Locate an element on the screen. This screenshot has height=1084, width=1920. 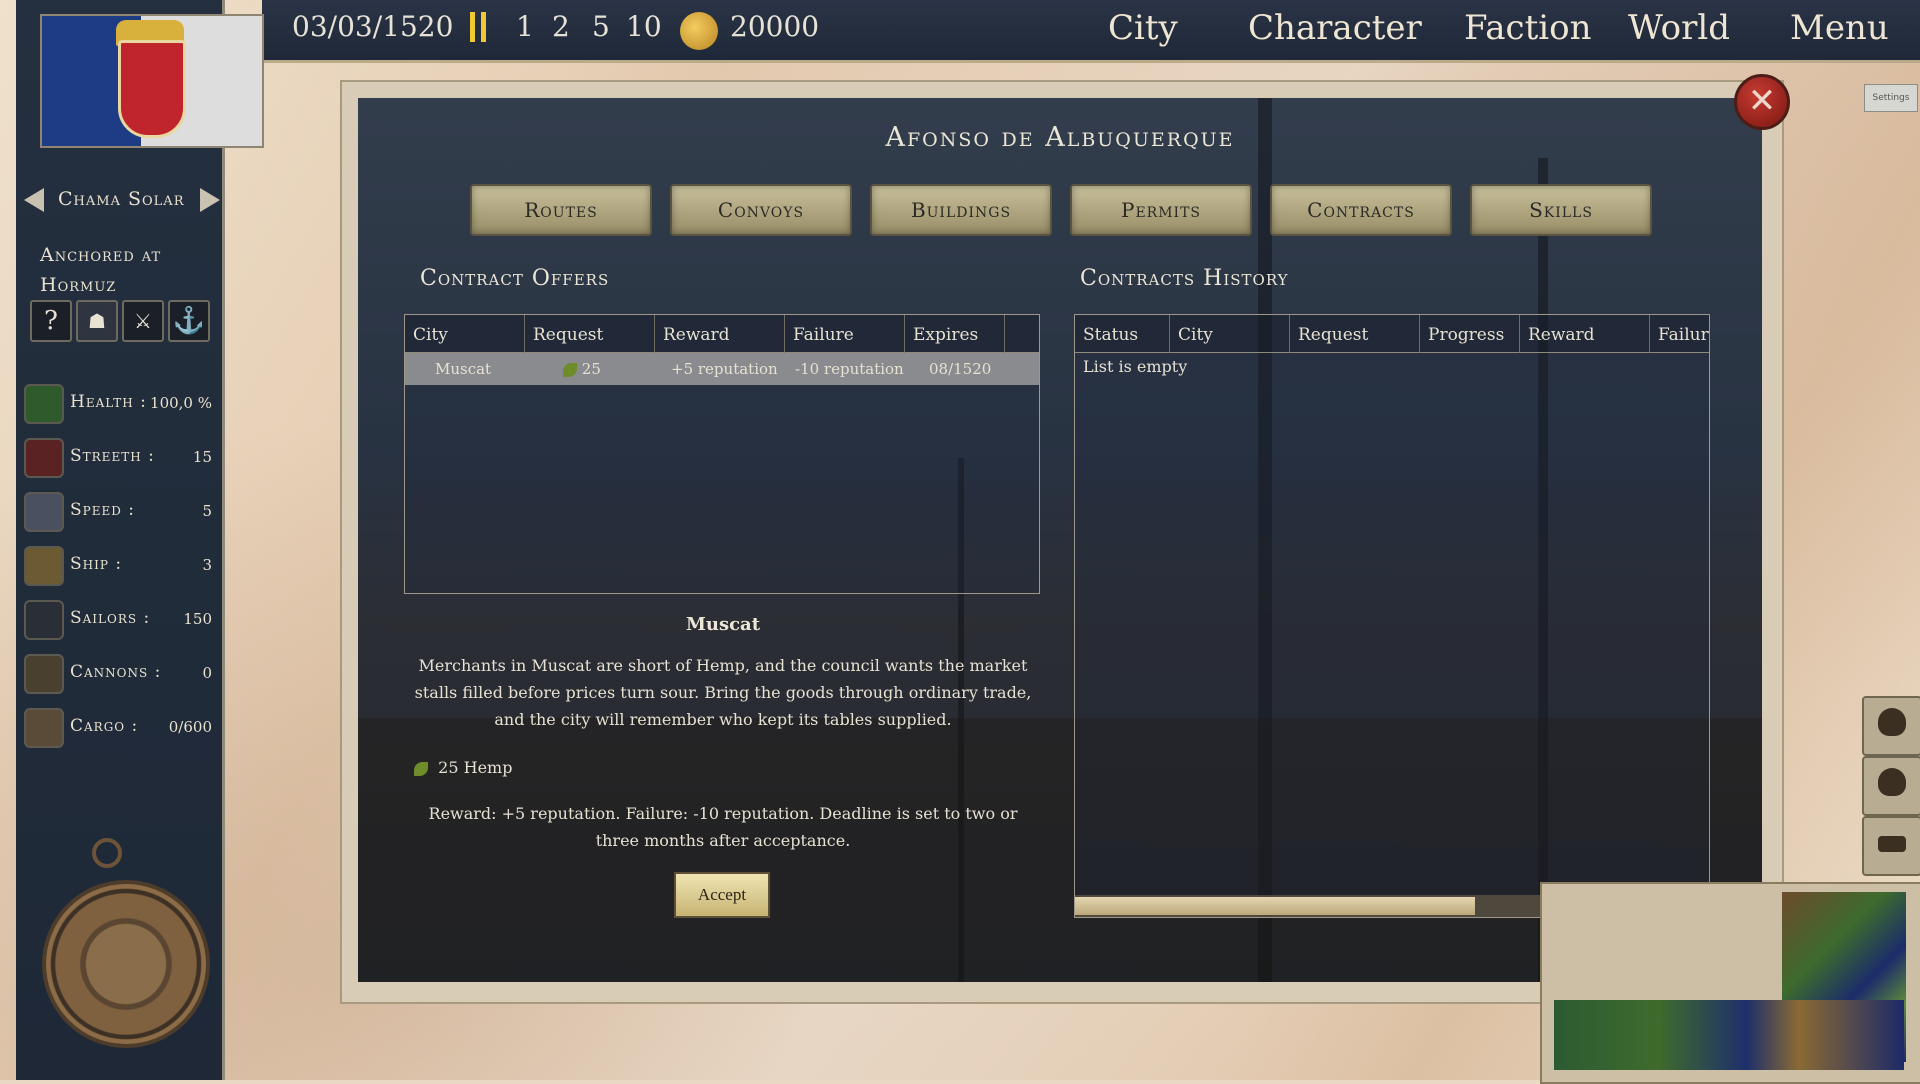
stat-value: 3 is located at coordinates (207, 565).